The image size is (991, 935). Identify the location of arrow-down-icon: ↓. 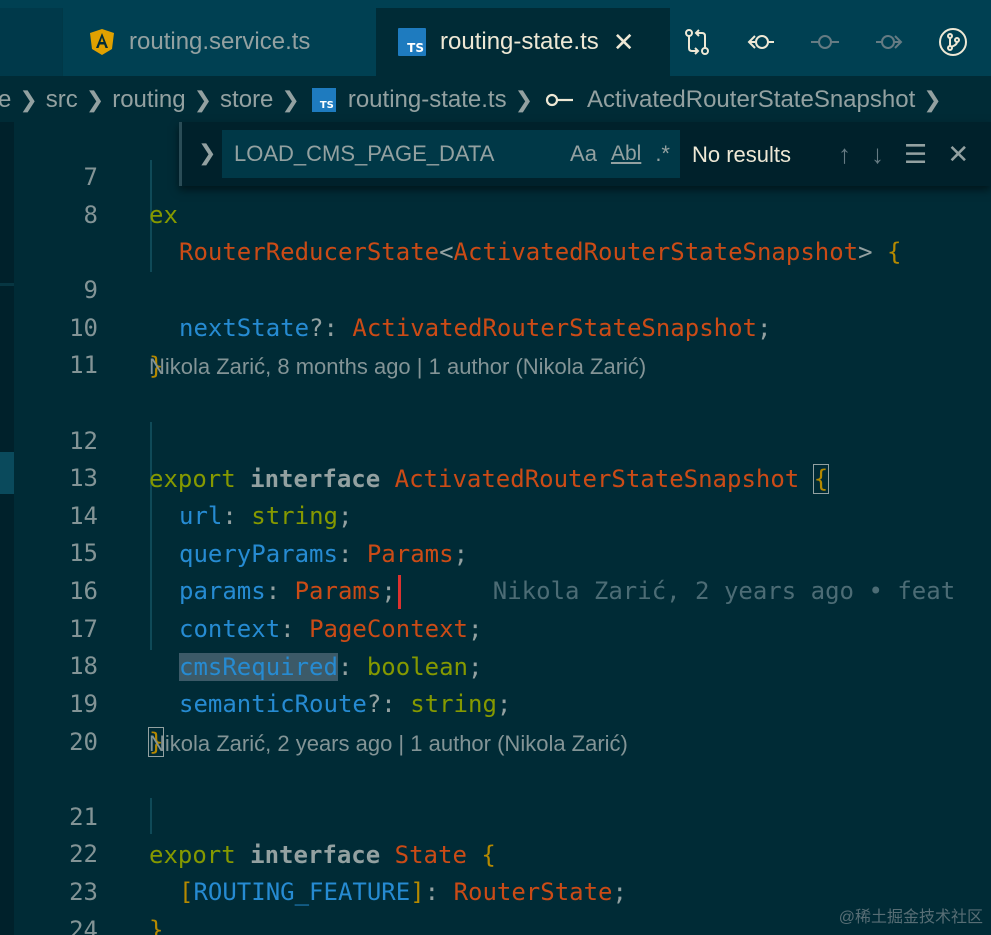
(877, 154).